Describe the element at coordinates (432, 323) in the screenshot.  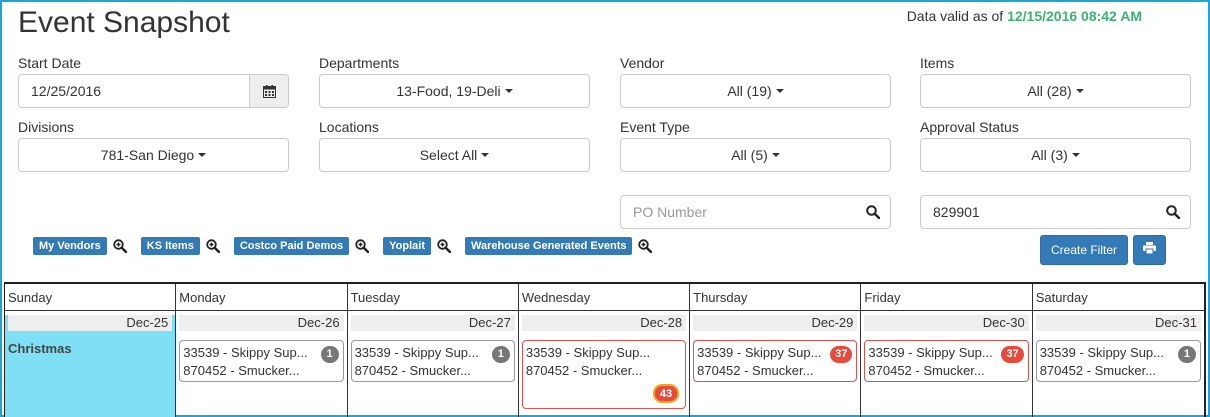
I see `day-date: Dec-27` at that location.